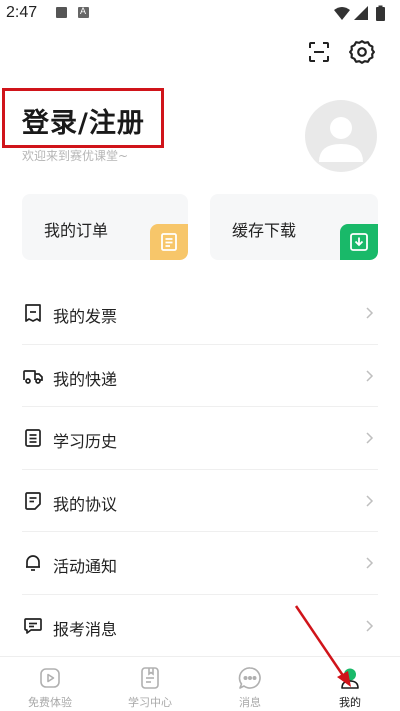 The height and width of the screenshot is (711, 400). I want to click on menu-item-notifications: 活动通知, so click(200, 563).